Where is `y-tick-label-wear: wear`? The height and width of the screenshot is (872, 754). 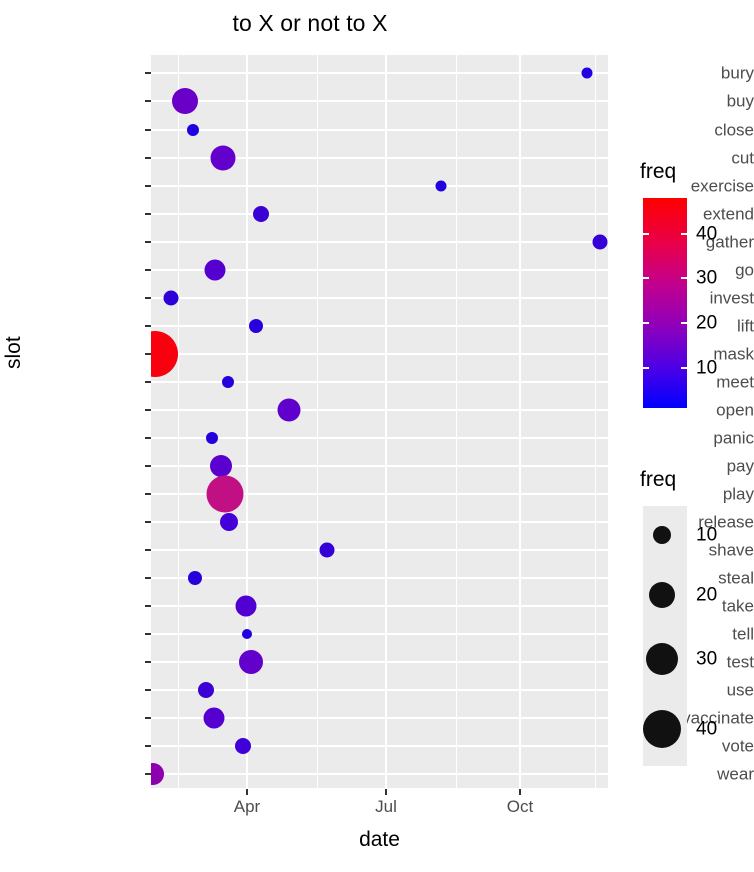
y-tick-label-wear: wear is located at coordinates (735, 774).